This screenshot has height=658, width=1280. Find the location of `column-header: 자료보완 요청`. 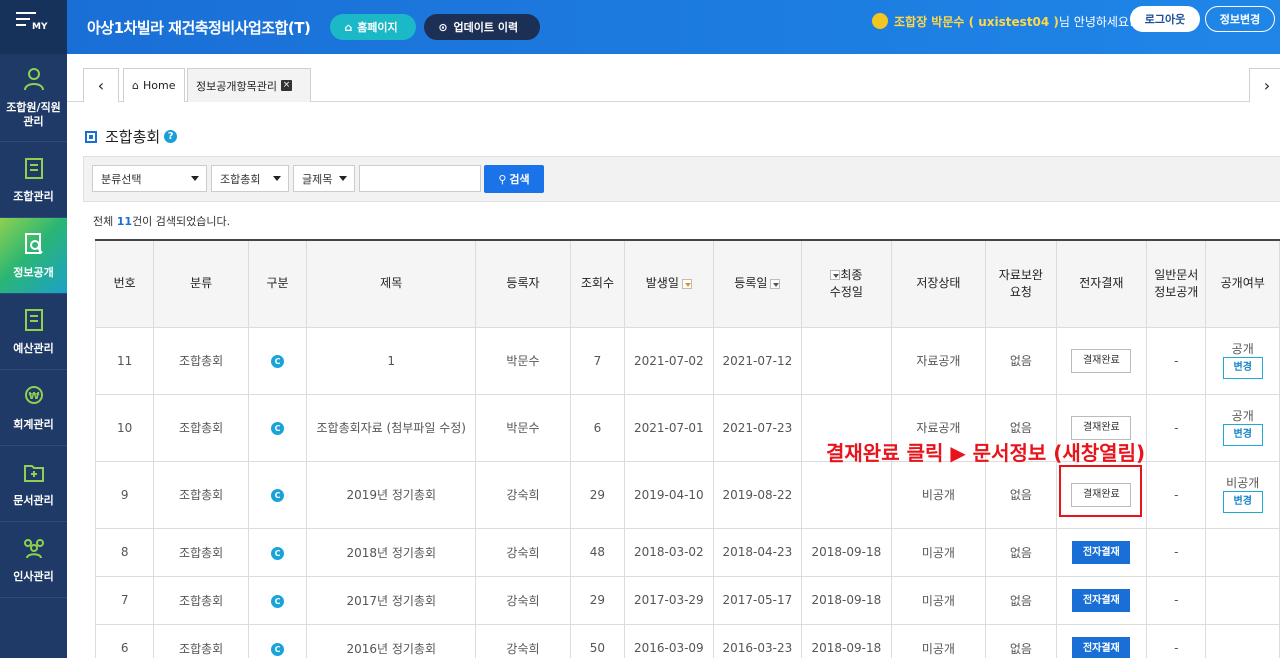

column-header: 자료보완 요청 is located at coordinates (1021, 283).